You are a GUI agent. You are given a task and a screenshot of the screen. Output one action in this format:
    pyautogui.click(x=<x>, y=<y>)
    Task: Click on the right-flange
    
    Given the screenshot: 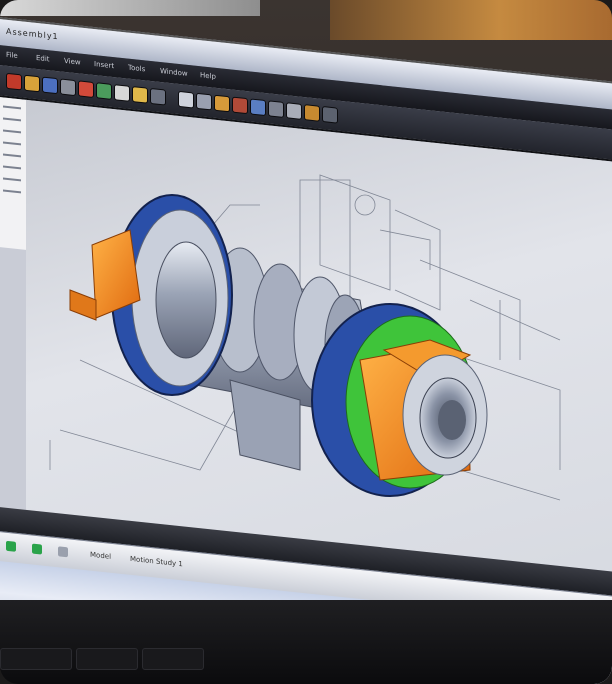 What is the action you would take?
    pyautogui.click(x=399, y=400)
    